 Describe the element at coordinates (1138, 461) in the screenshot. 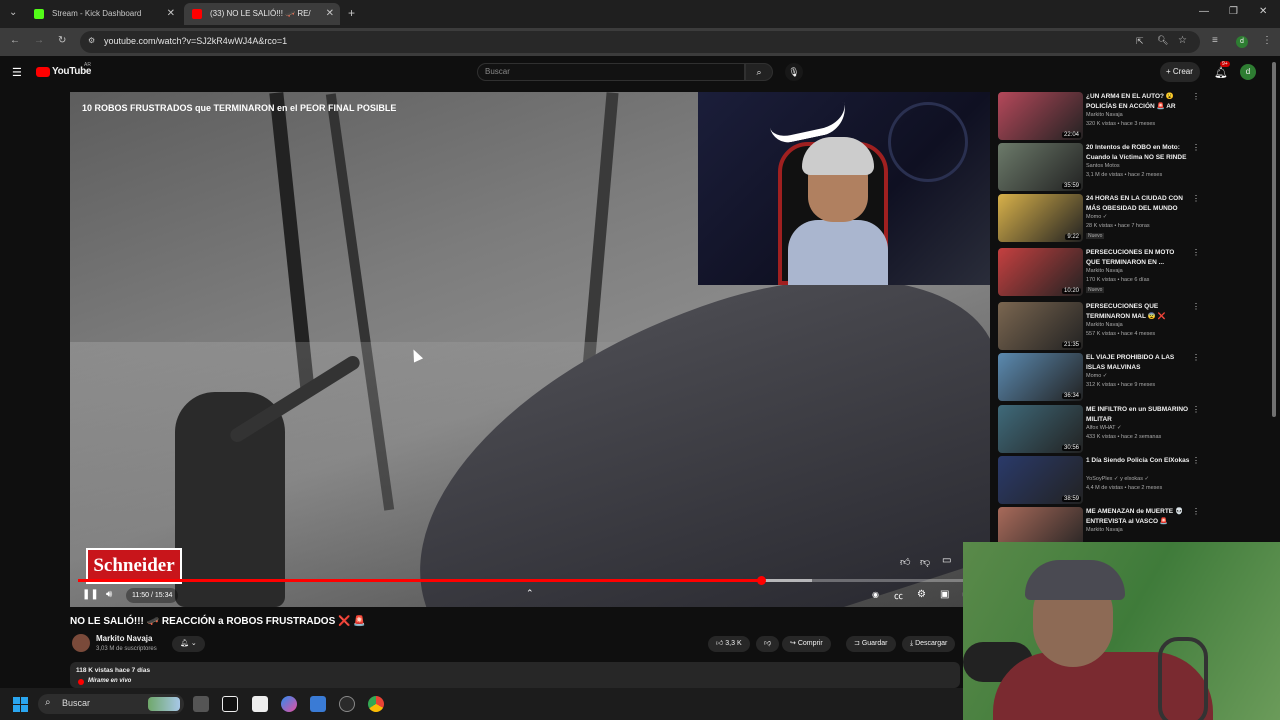

I see `recommendation-title: 1 Día Siendo Policía Con ElXokas` at that location.